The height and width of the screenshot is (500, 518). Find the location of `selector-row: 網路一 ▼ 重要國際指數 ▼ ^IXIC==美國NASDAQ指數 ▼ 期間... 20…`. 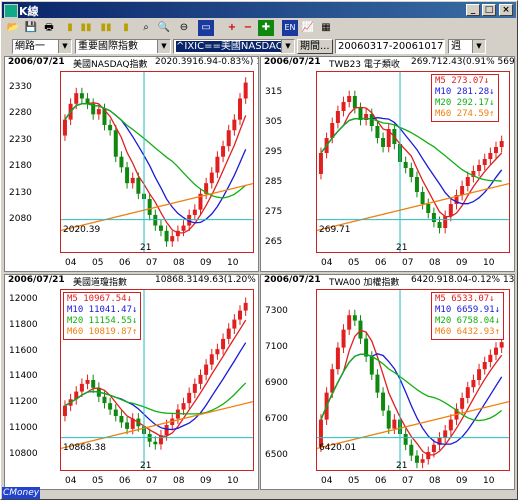

selector-row: 網路一 ▼ 重要國際指數 ▼ ^IXIC==美國NASDAQ指數 ▼ 期間... 20… is located at coordinates (259, 46).